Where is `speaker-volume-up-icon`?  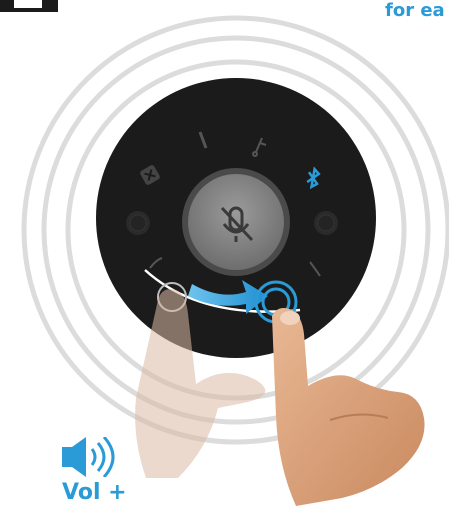
speaker-volume-up-icon is located at coordinates (88, 457).